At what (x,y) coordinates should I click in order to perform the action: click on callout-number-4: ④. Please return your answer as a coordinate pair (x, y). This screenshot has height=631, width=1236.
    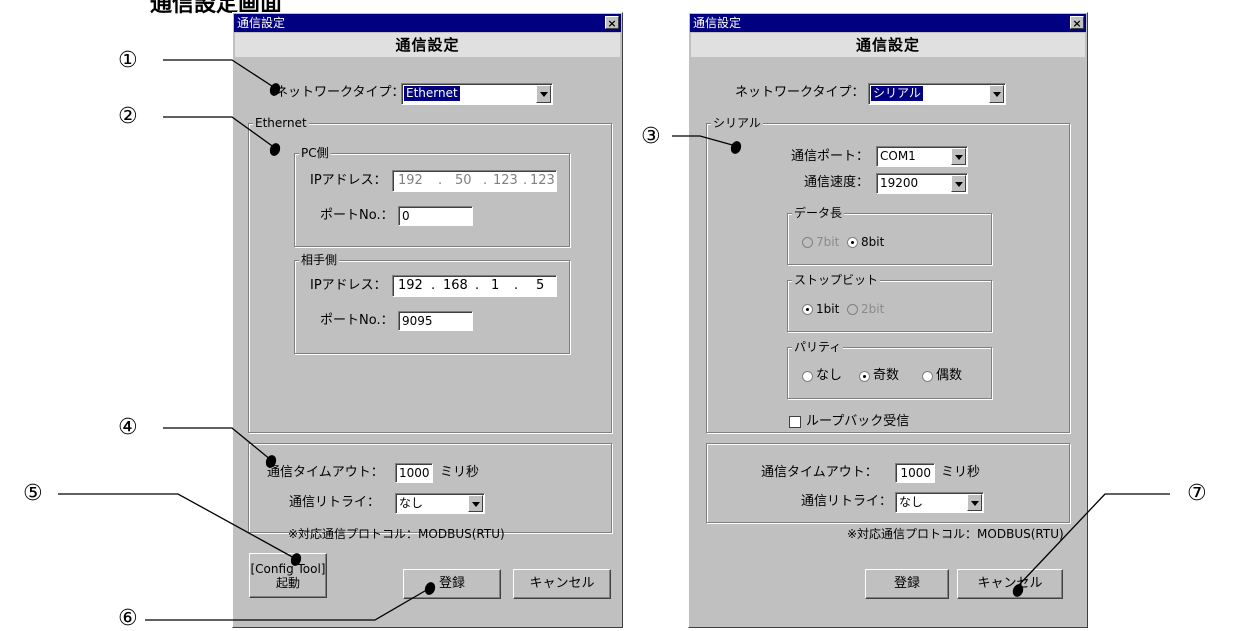
    Looking at the image, I should click on (128, 427).